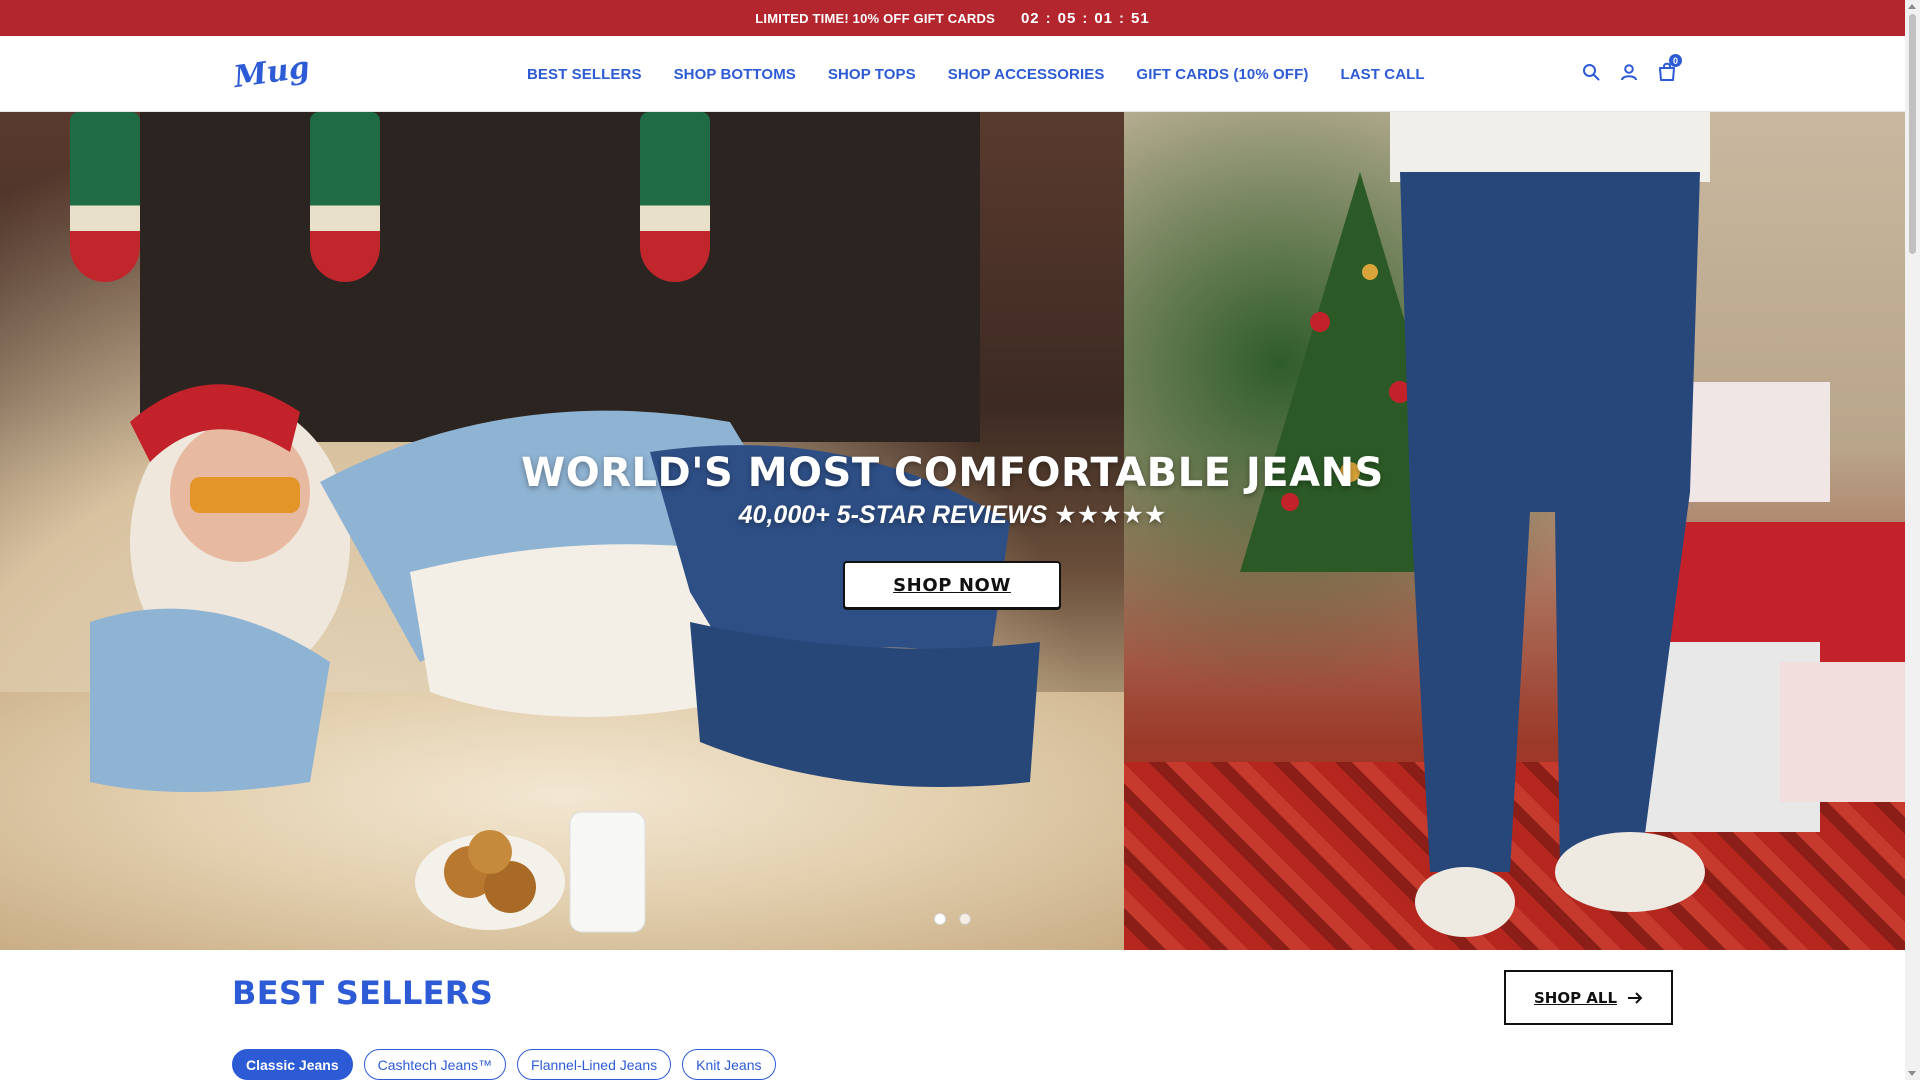 The image size is (1920, 1080). I want to click on nav-shop-accessories: SHOP ACCESSORIES, so click(1026, 74).